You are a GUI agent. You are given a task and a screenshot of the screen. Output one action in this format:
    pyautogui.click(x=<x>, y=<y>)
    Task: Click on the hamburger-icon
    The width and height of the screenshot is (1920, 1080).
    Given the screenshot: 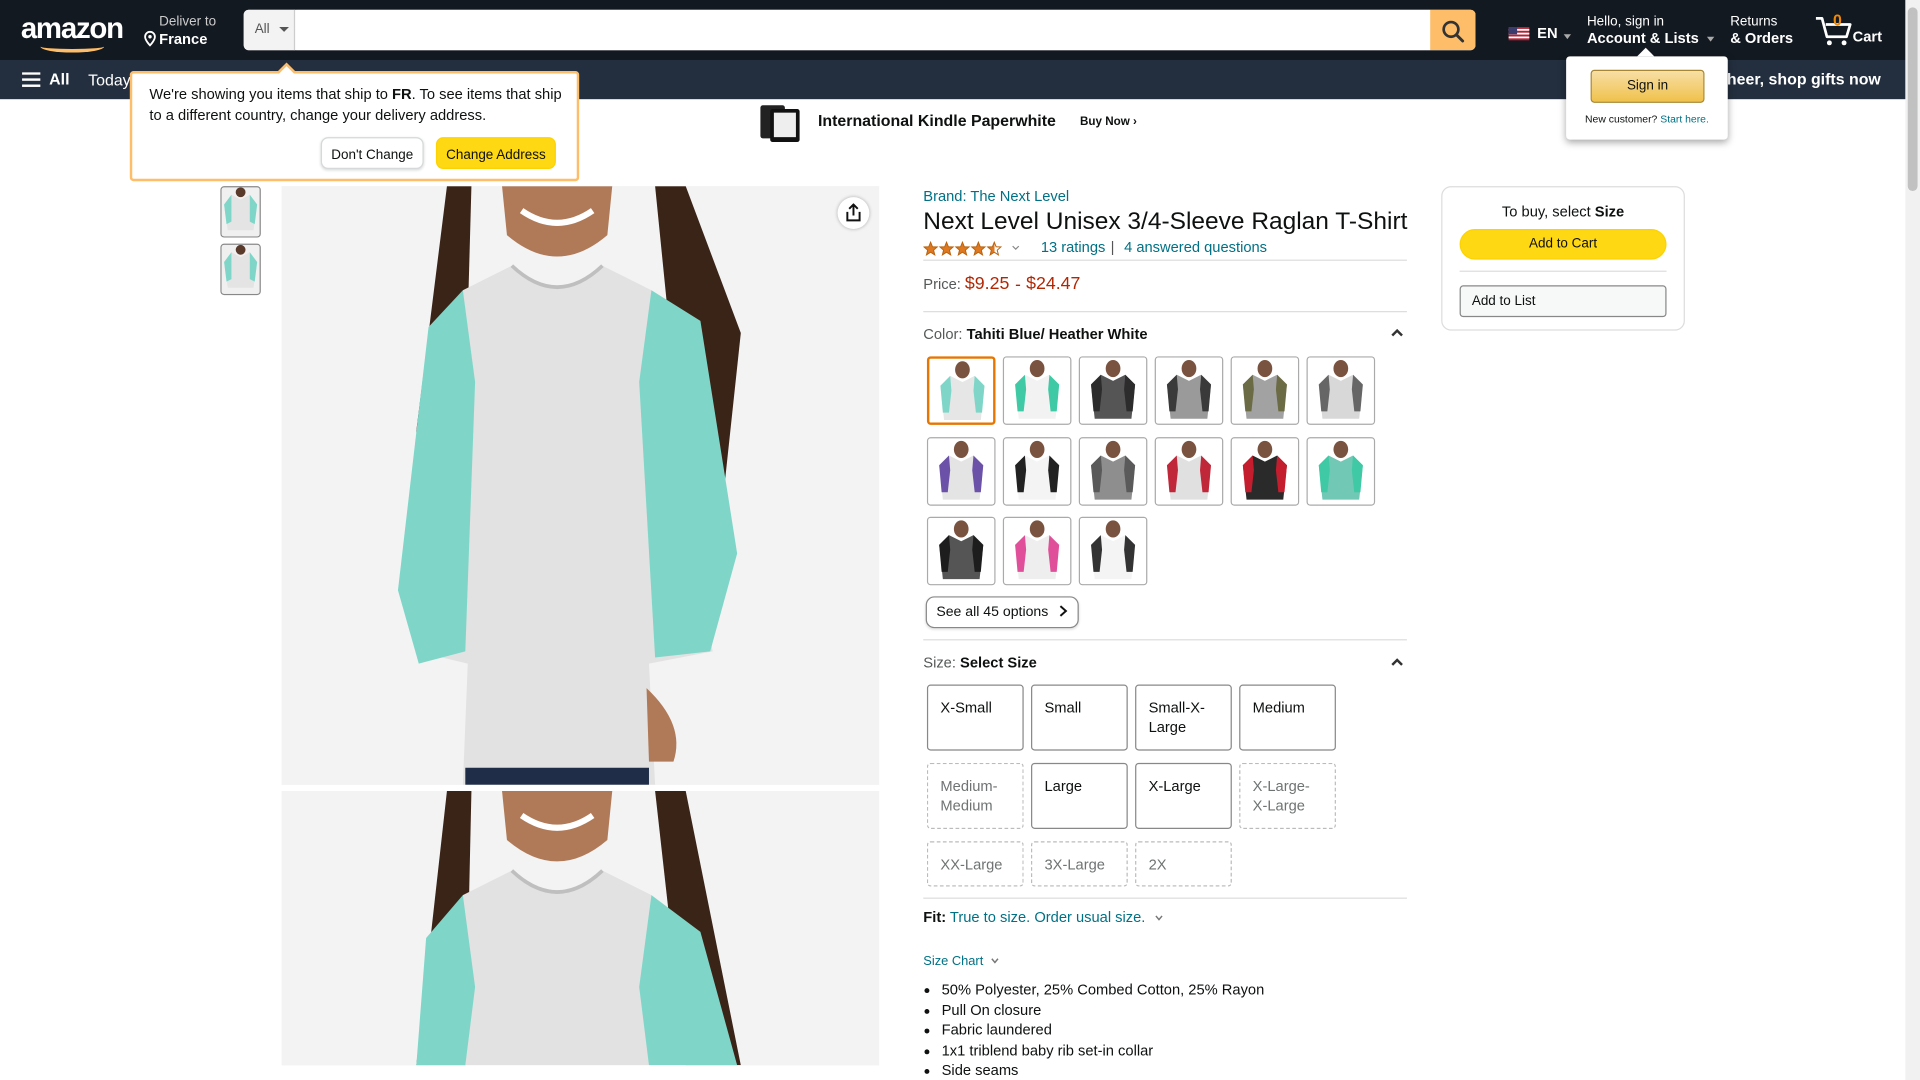 What is the action you would take?
    pyautogui.click(x=31, y=79)
    